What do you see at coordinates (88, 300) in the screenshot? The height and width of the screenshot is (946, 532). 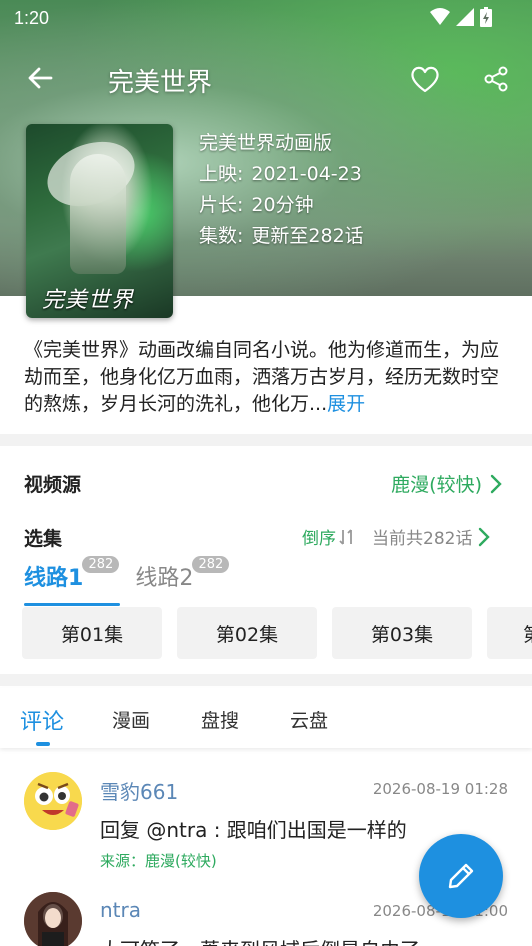 I see `poster-logo: 完美世界` at bounding box center [88, 300].